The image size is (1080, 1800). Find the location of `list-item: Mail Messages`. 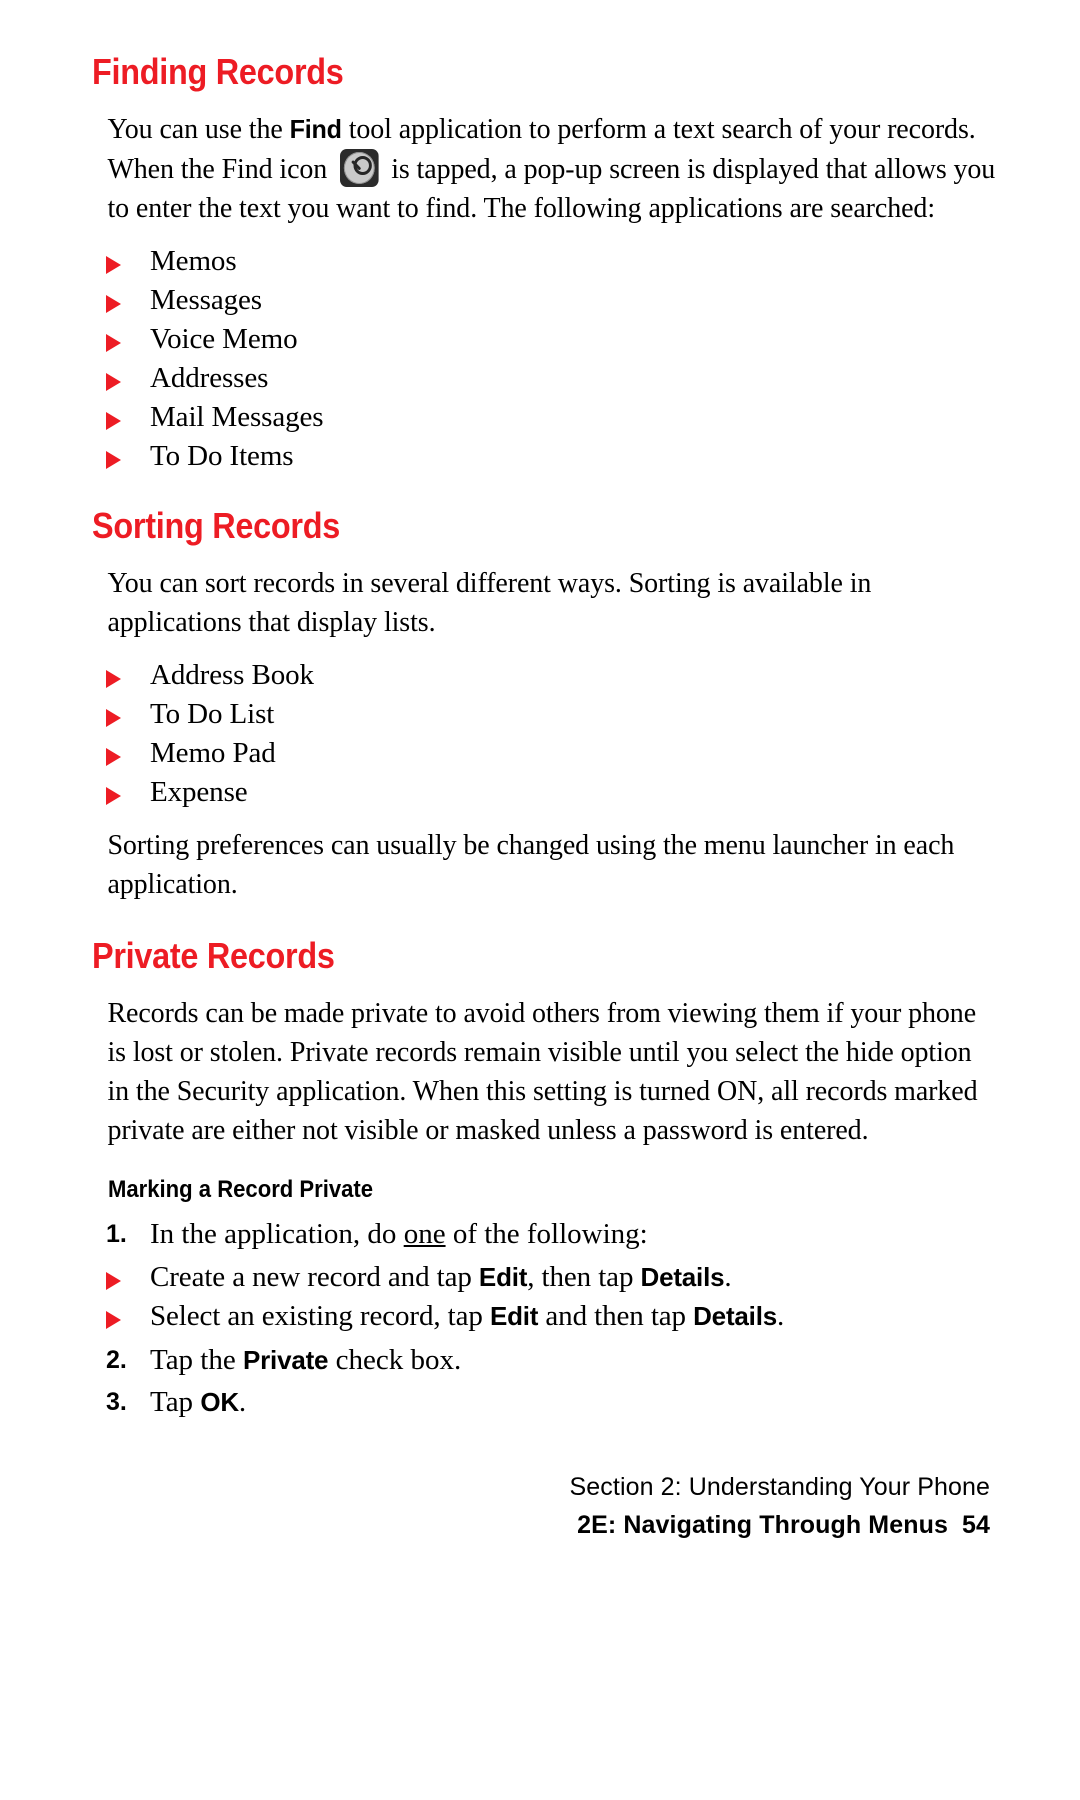

list-item: Mail Messages is located at coordinates (541, 417).